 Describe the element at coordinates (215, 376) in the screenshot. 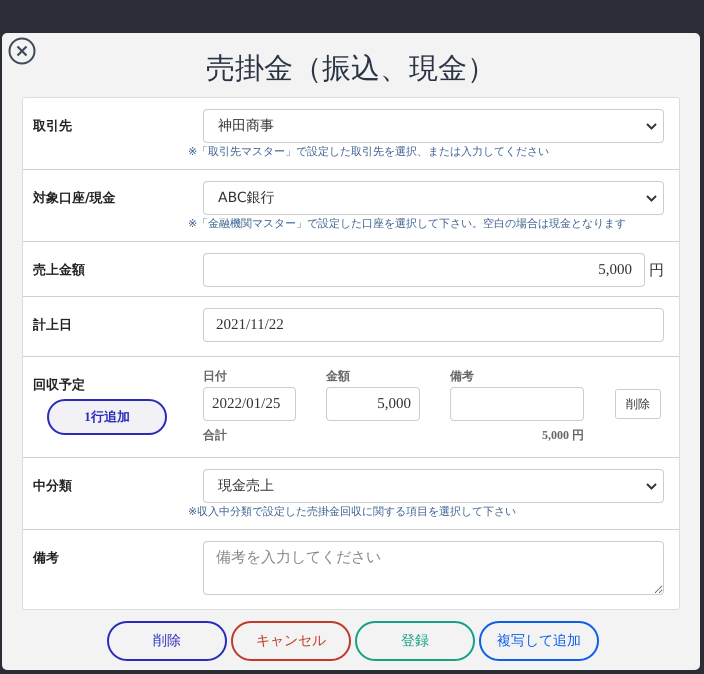

I see `column-header: 日付` at that location.